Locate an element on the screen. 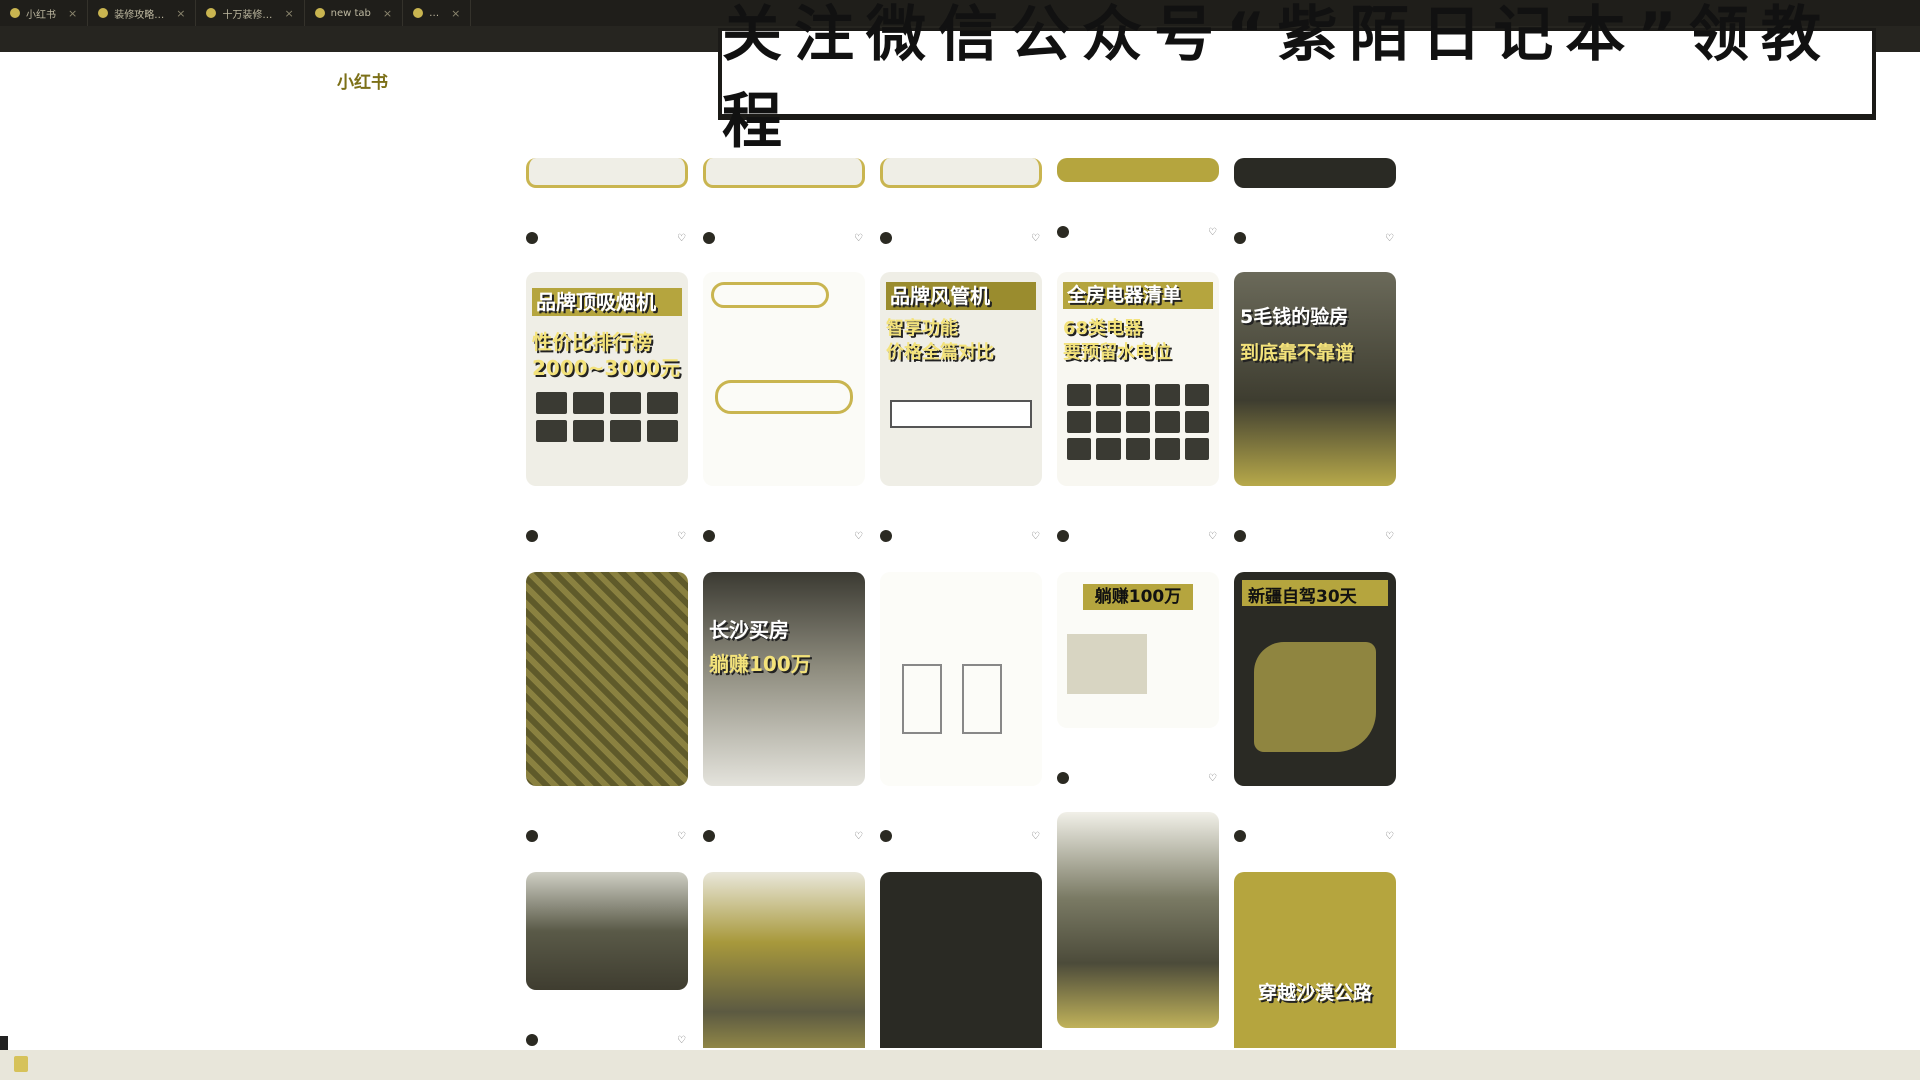  feed-card: 穿越沙漠公路 is located at coordinates (1315, 960).